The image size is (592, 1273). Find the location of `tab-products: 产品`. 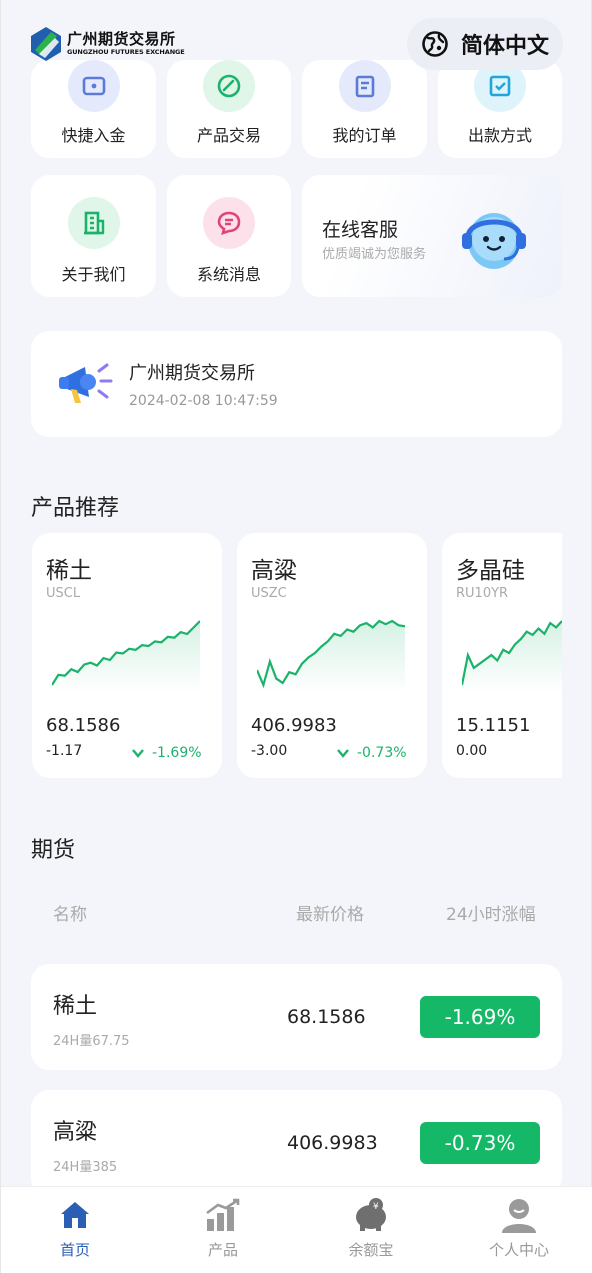

tab-products: 产品 is located at coordinates (223, 1230).